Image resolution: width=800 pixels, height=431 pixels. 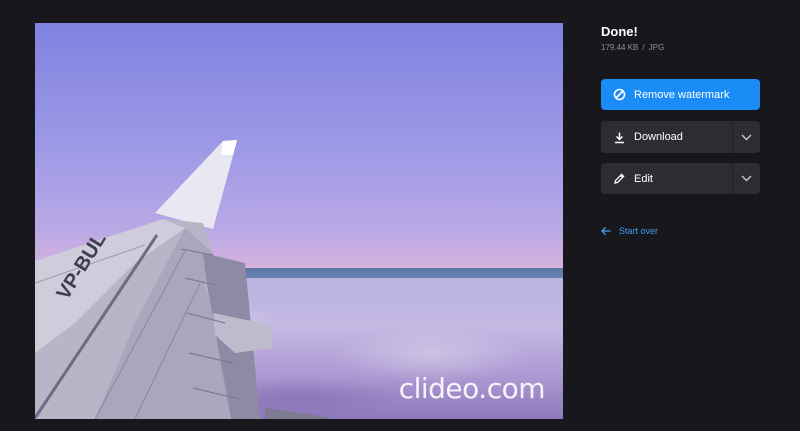 What do you see at coordinates (619, 178) in the screenshot?
I see `pencil-icon` at bounding box center [619, 178].